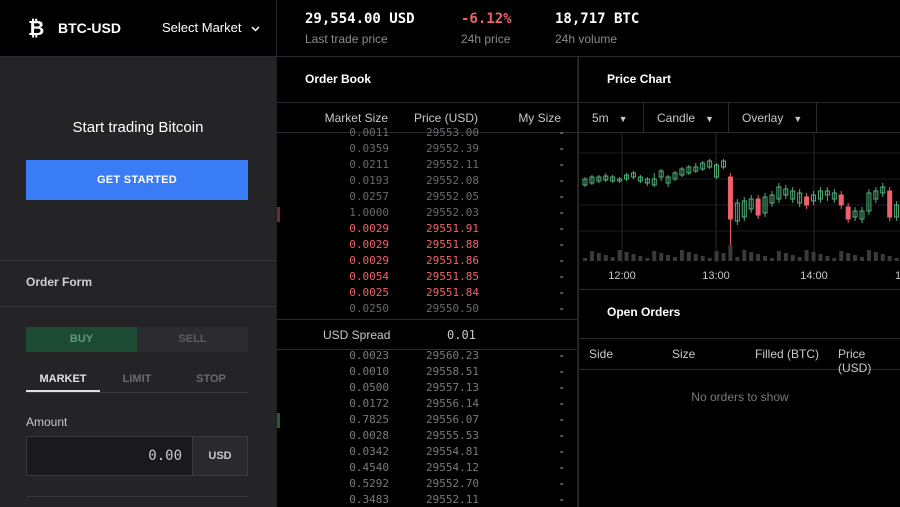 This screenshot has height=507, width=900. What do you see at coordinates (138, 306) in the screenshot?
I see `divider` at bounding box center [138, 306].